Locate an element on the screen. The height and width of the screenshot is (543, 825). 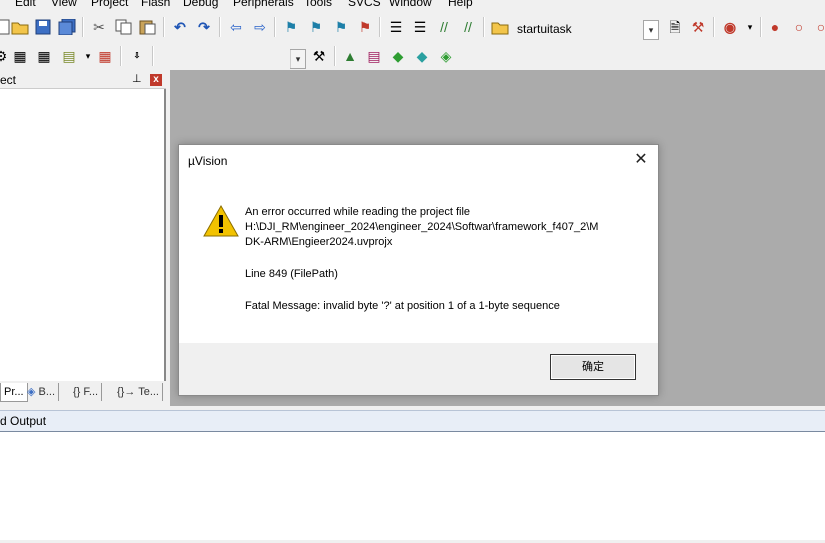
book-icon: ◈ is located at coordinates (31, 392).